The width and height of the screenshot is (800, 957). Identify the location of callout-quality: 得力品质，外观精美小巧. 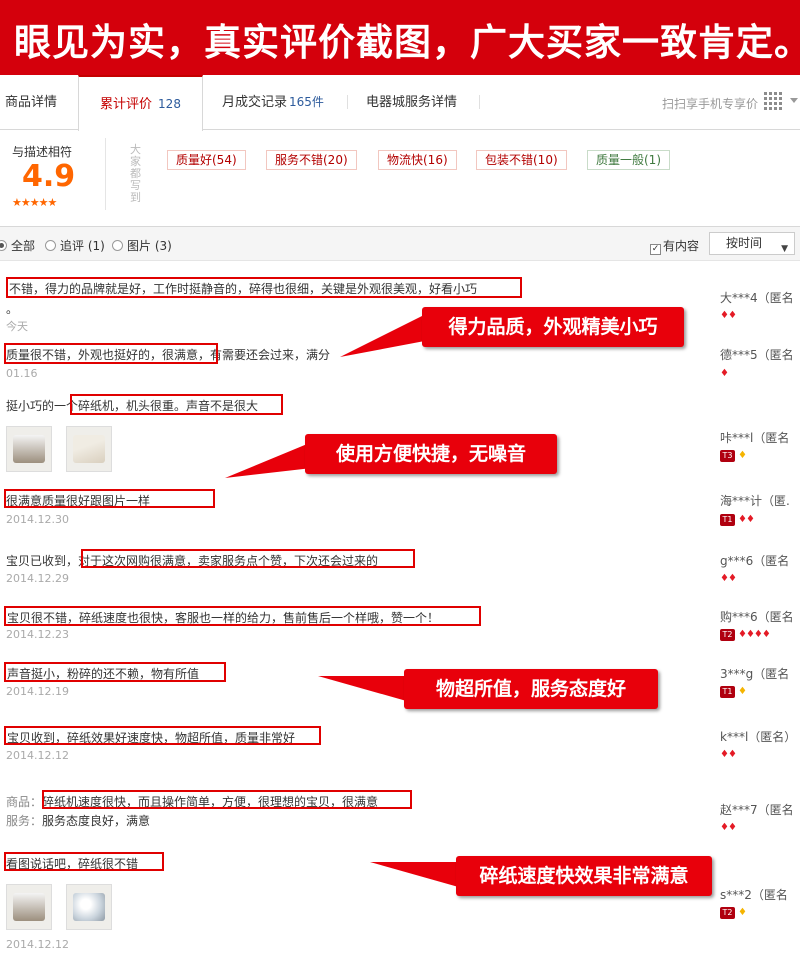
(553, 327).